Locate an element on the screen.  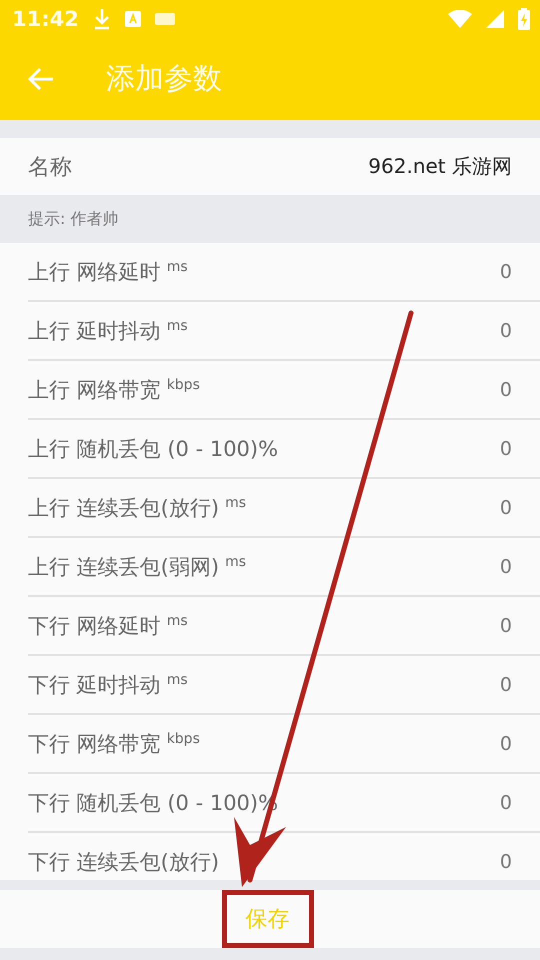
parameter-label: 下行 延时抖动 $^{ms}$ is located at coordinates (108, 684).